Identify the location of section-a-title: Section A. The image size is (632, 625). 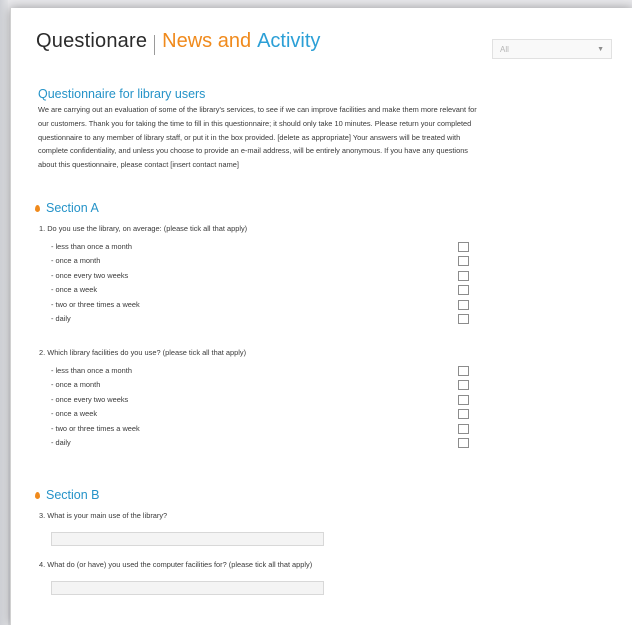
(72, 208).